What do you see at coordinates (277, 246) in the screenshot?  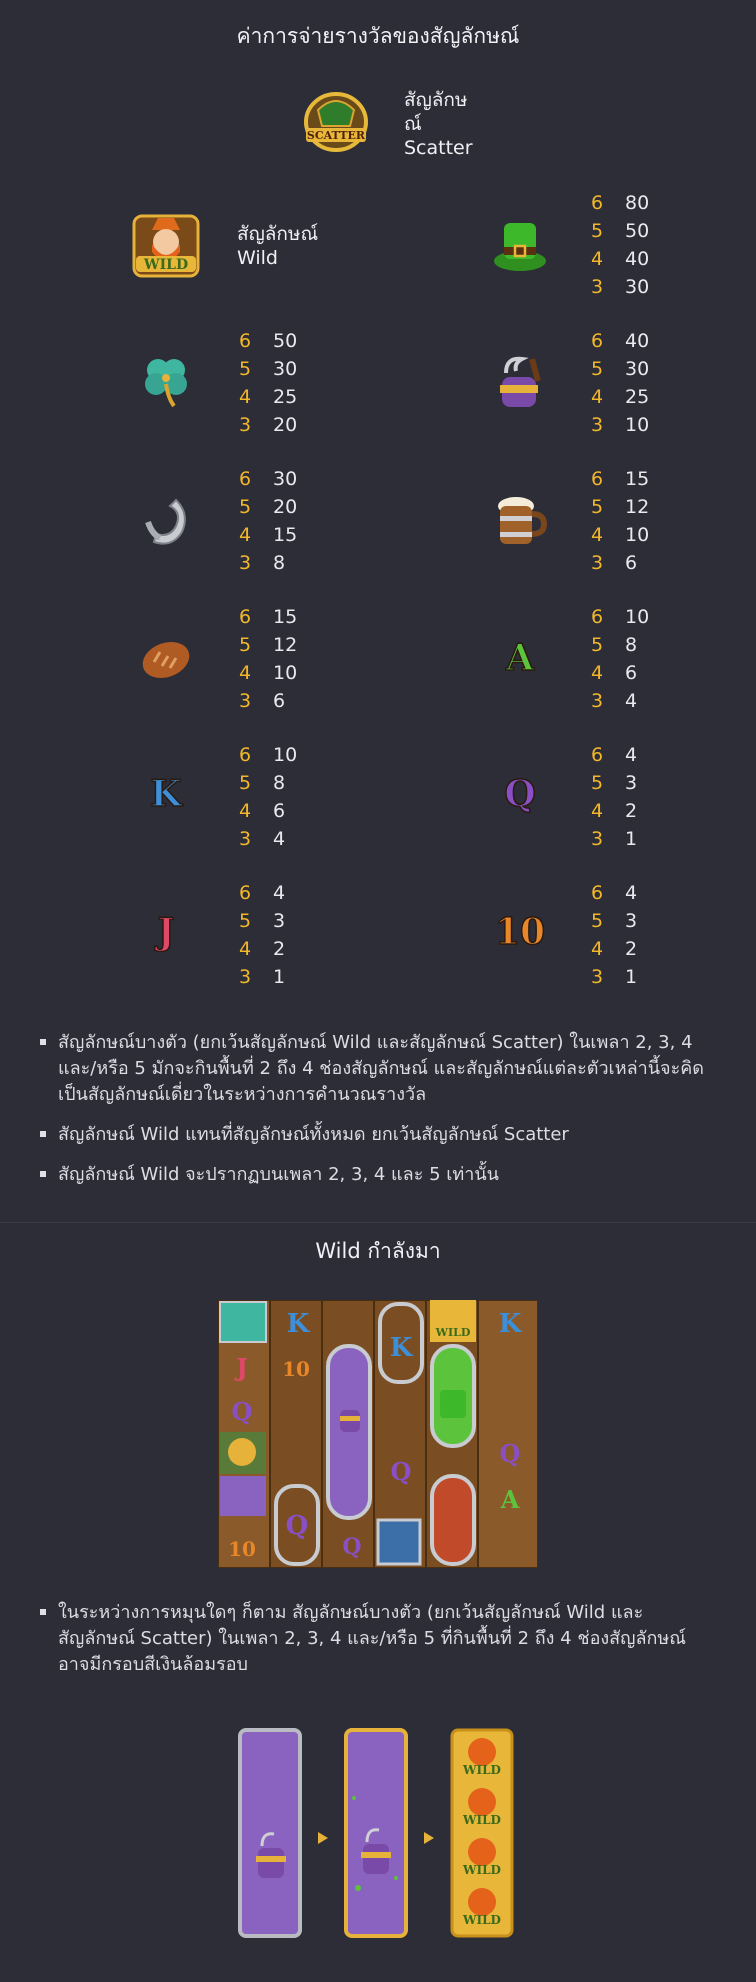 I see `wild-label: สัญลักษณ์ Wild` at bounding box center [277, 246].